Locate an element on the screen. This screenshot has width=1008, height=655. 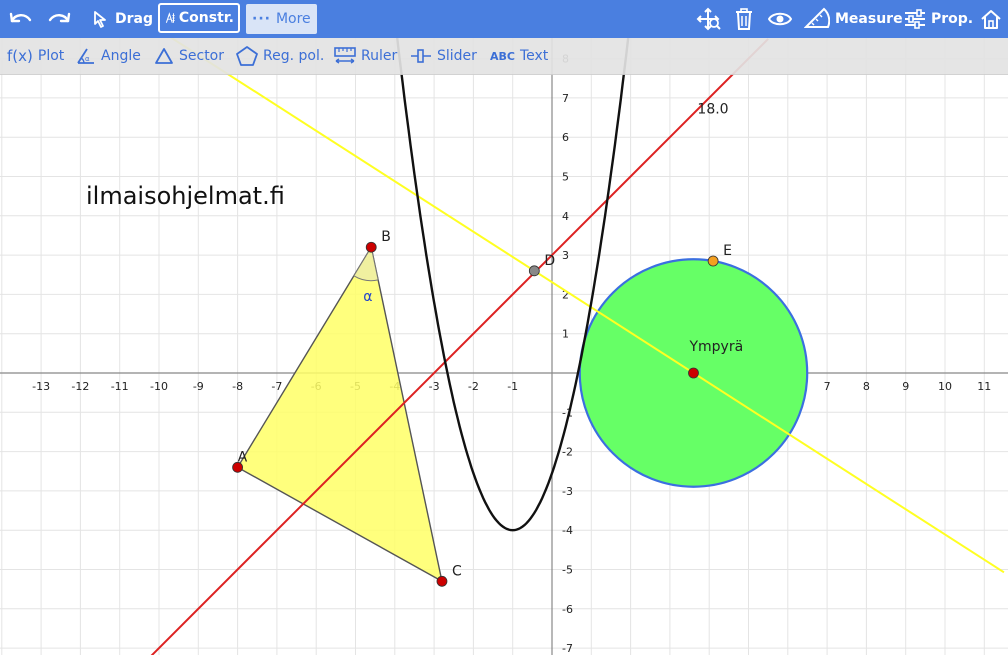
undo-icon is located at coordinates (20, 17).